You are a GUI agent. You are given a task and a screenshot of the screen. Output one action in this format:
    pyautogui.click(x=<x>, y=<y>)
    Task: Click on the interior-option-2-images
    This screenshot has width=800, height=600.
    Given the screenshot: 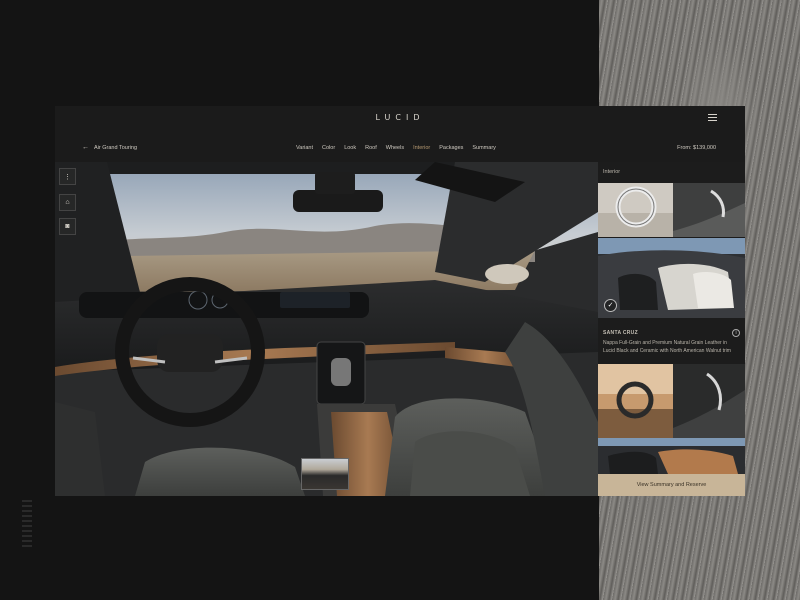 What is the action you would take?
    pyautogui.click(x=671, y=401)
    